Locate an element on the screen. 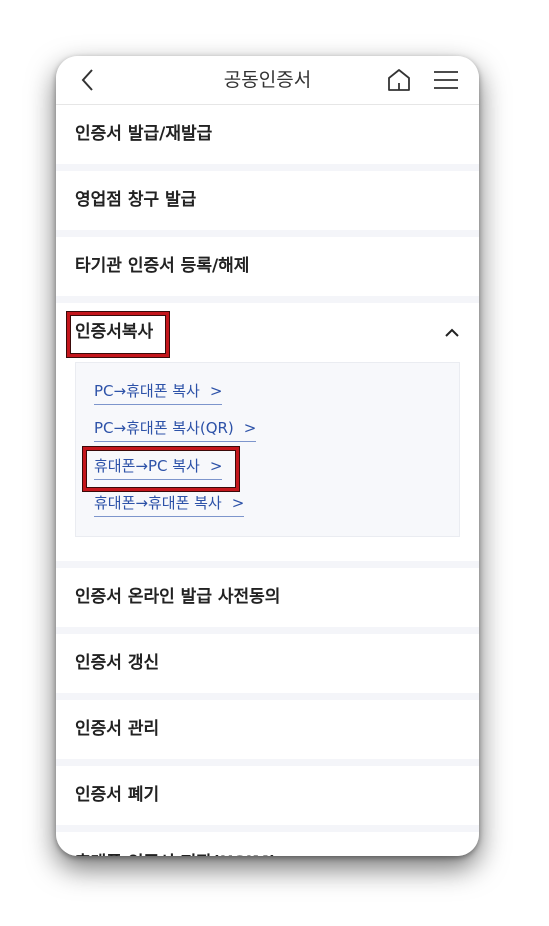  home-icon is located at coordinates (399, 80).